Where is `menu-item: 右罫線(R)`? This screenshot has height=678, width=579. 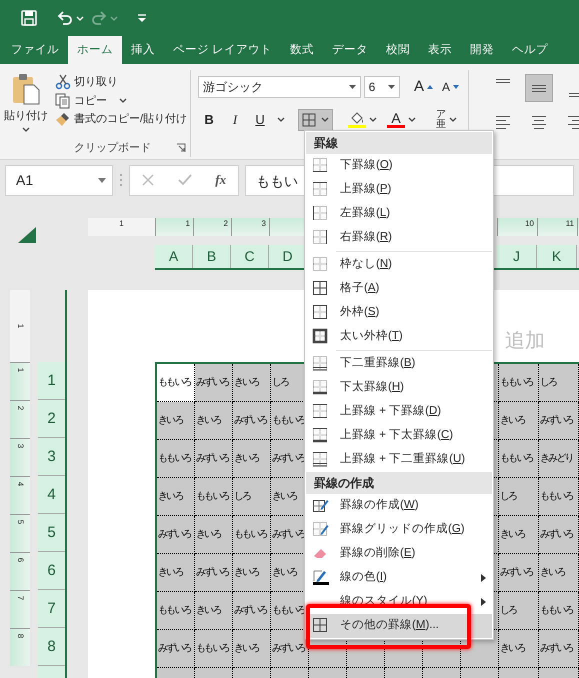 menu-item: 右罫線(R) is located at coordinates (399, 238).